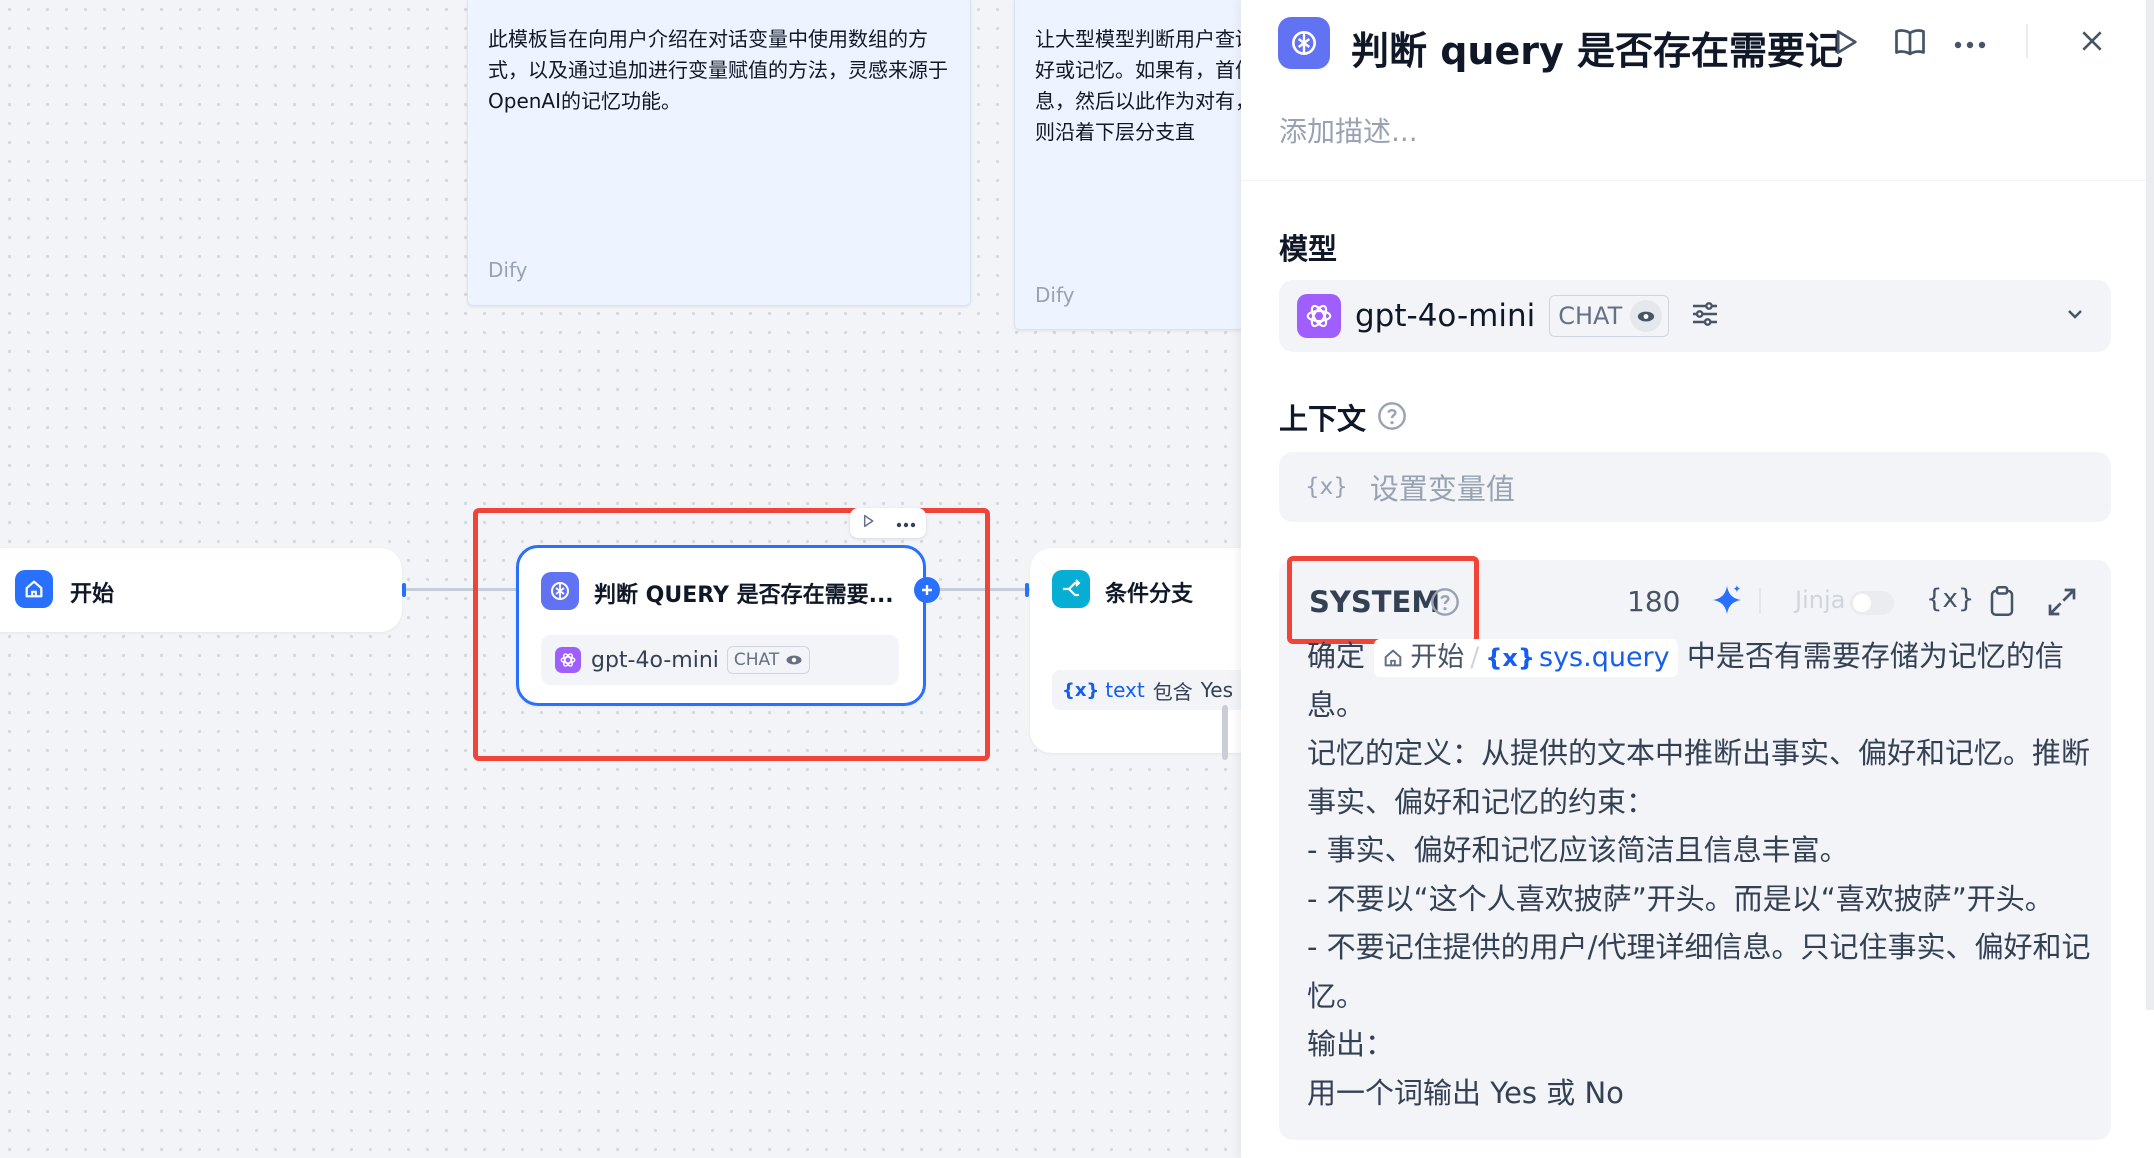 The width and height of the screenshot is (2154, 1158). What do you see at coordinates (1950, 599) in the screenshot?
I see `insert-variable-icon: {x}` at bounding box center [1950, 599].